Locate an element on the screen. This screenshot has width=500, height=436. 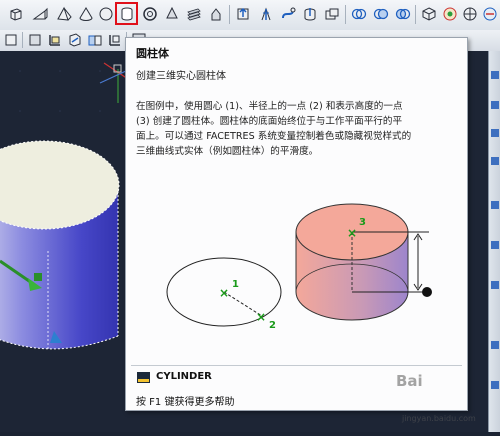
point-label-3: 3 is located at coordinates (362, 222).